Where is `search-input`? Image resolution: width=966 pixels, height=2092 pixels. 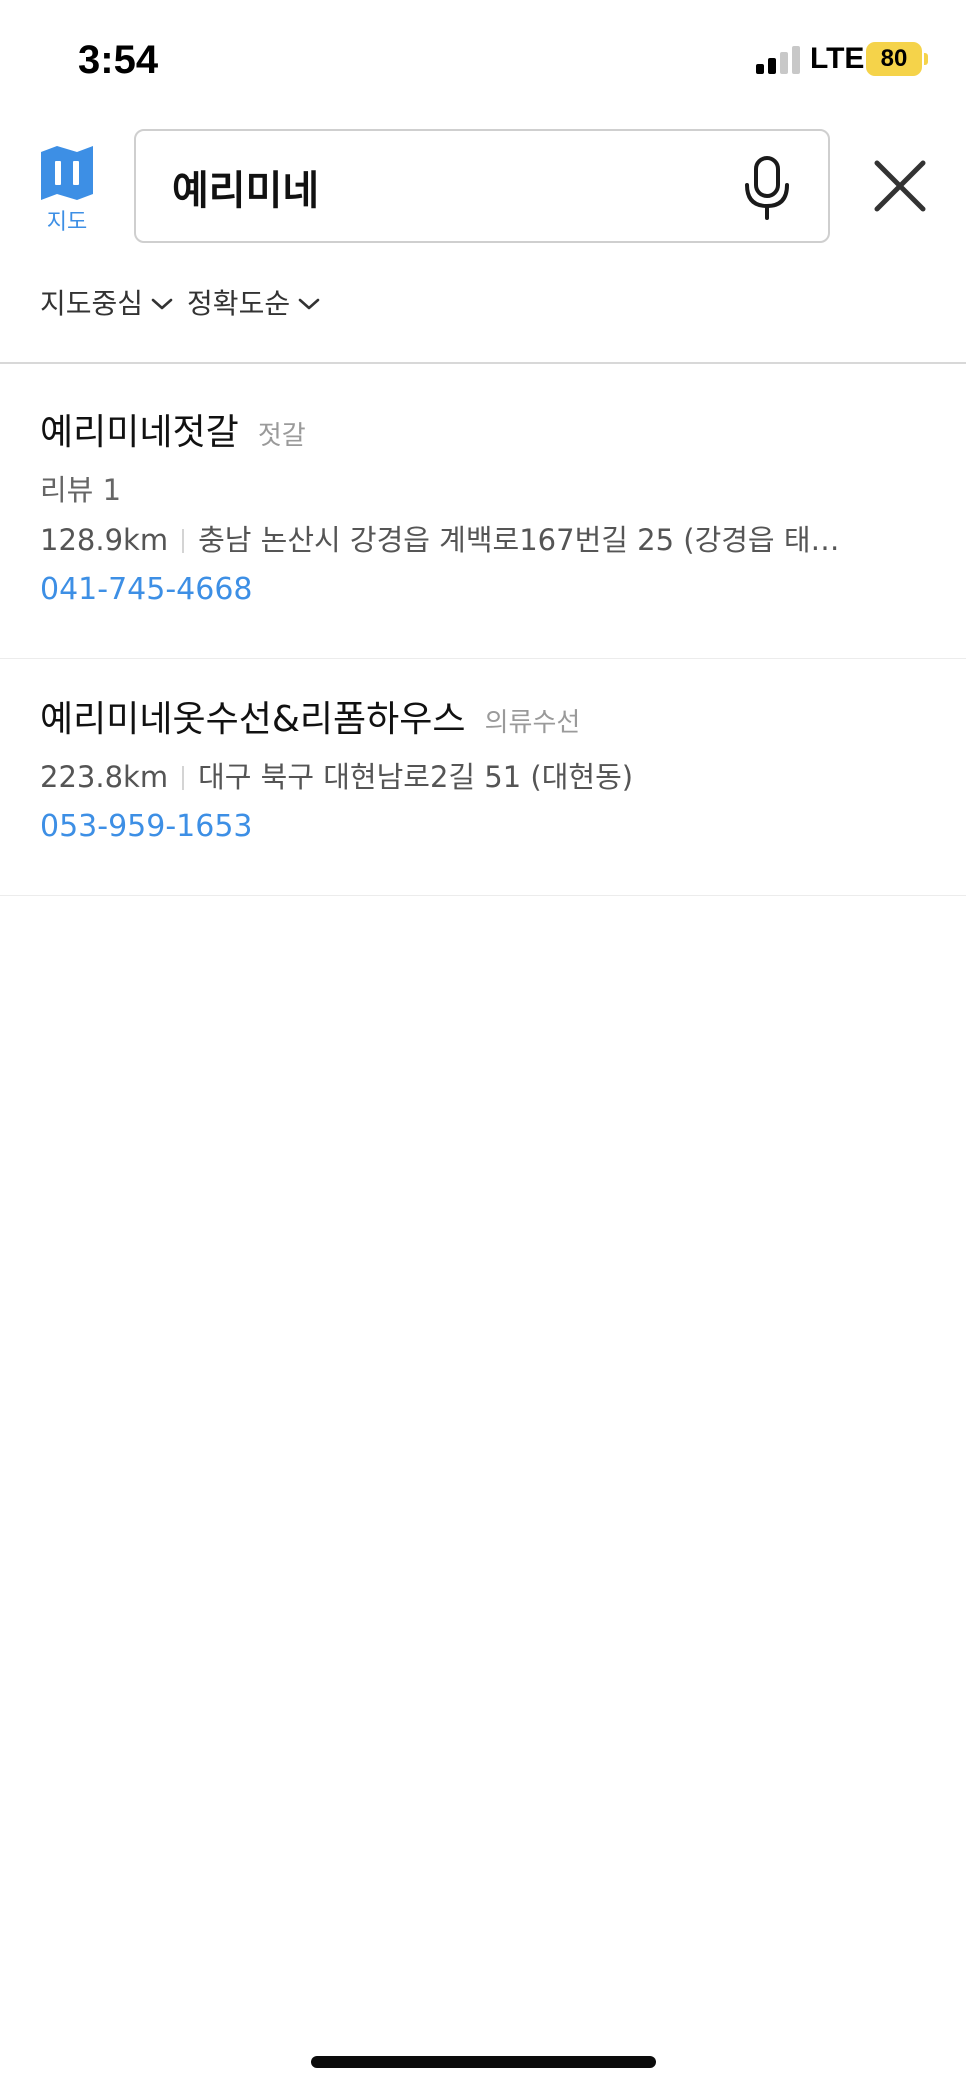 search-input is located at coordinates (432, 187).